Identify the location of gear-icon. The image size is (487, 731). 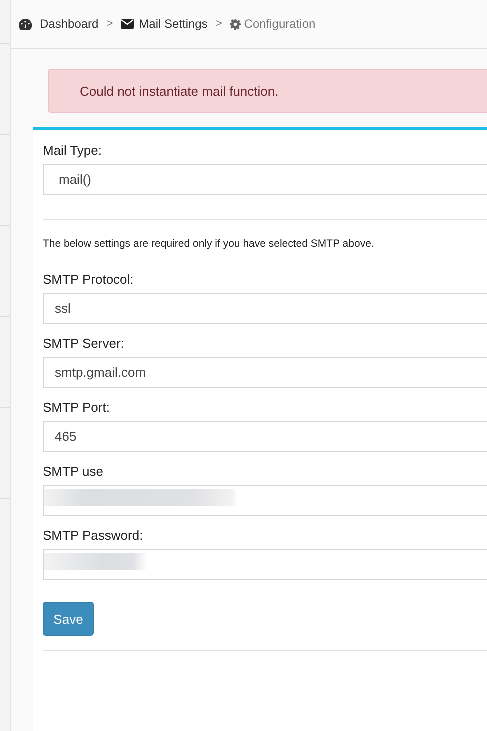
(236, 24).